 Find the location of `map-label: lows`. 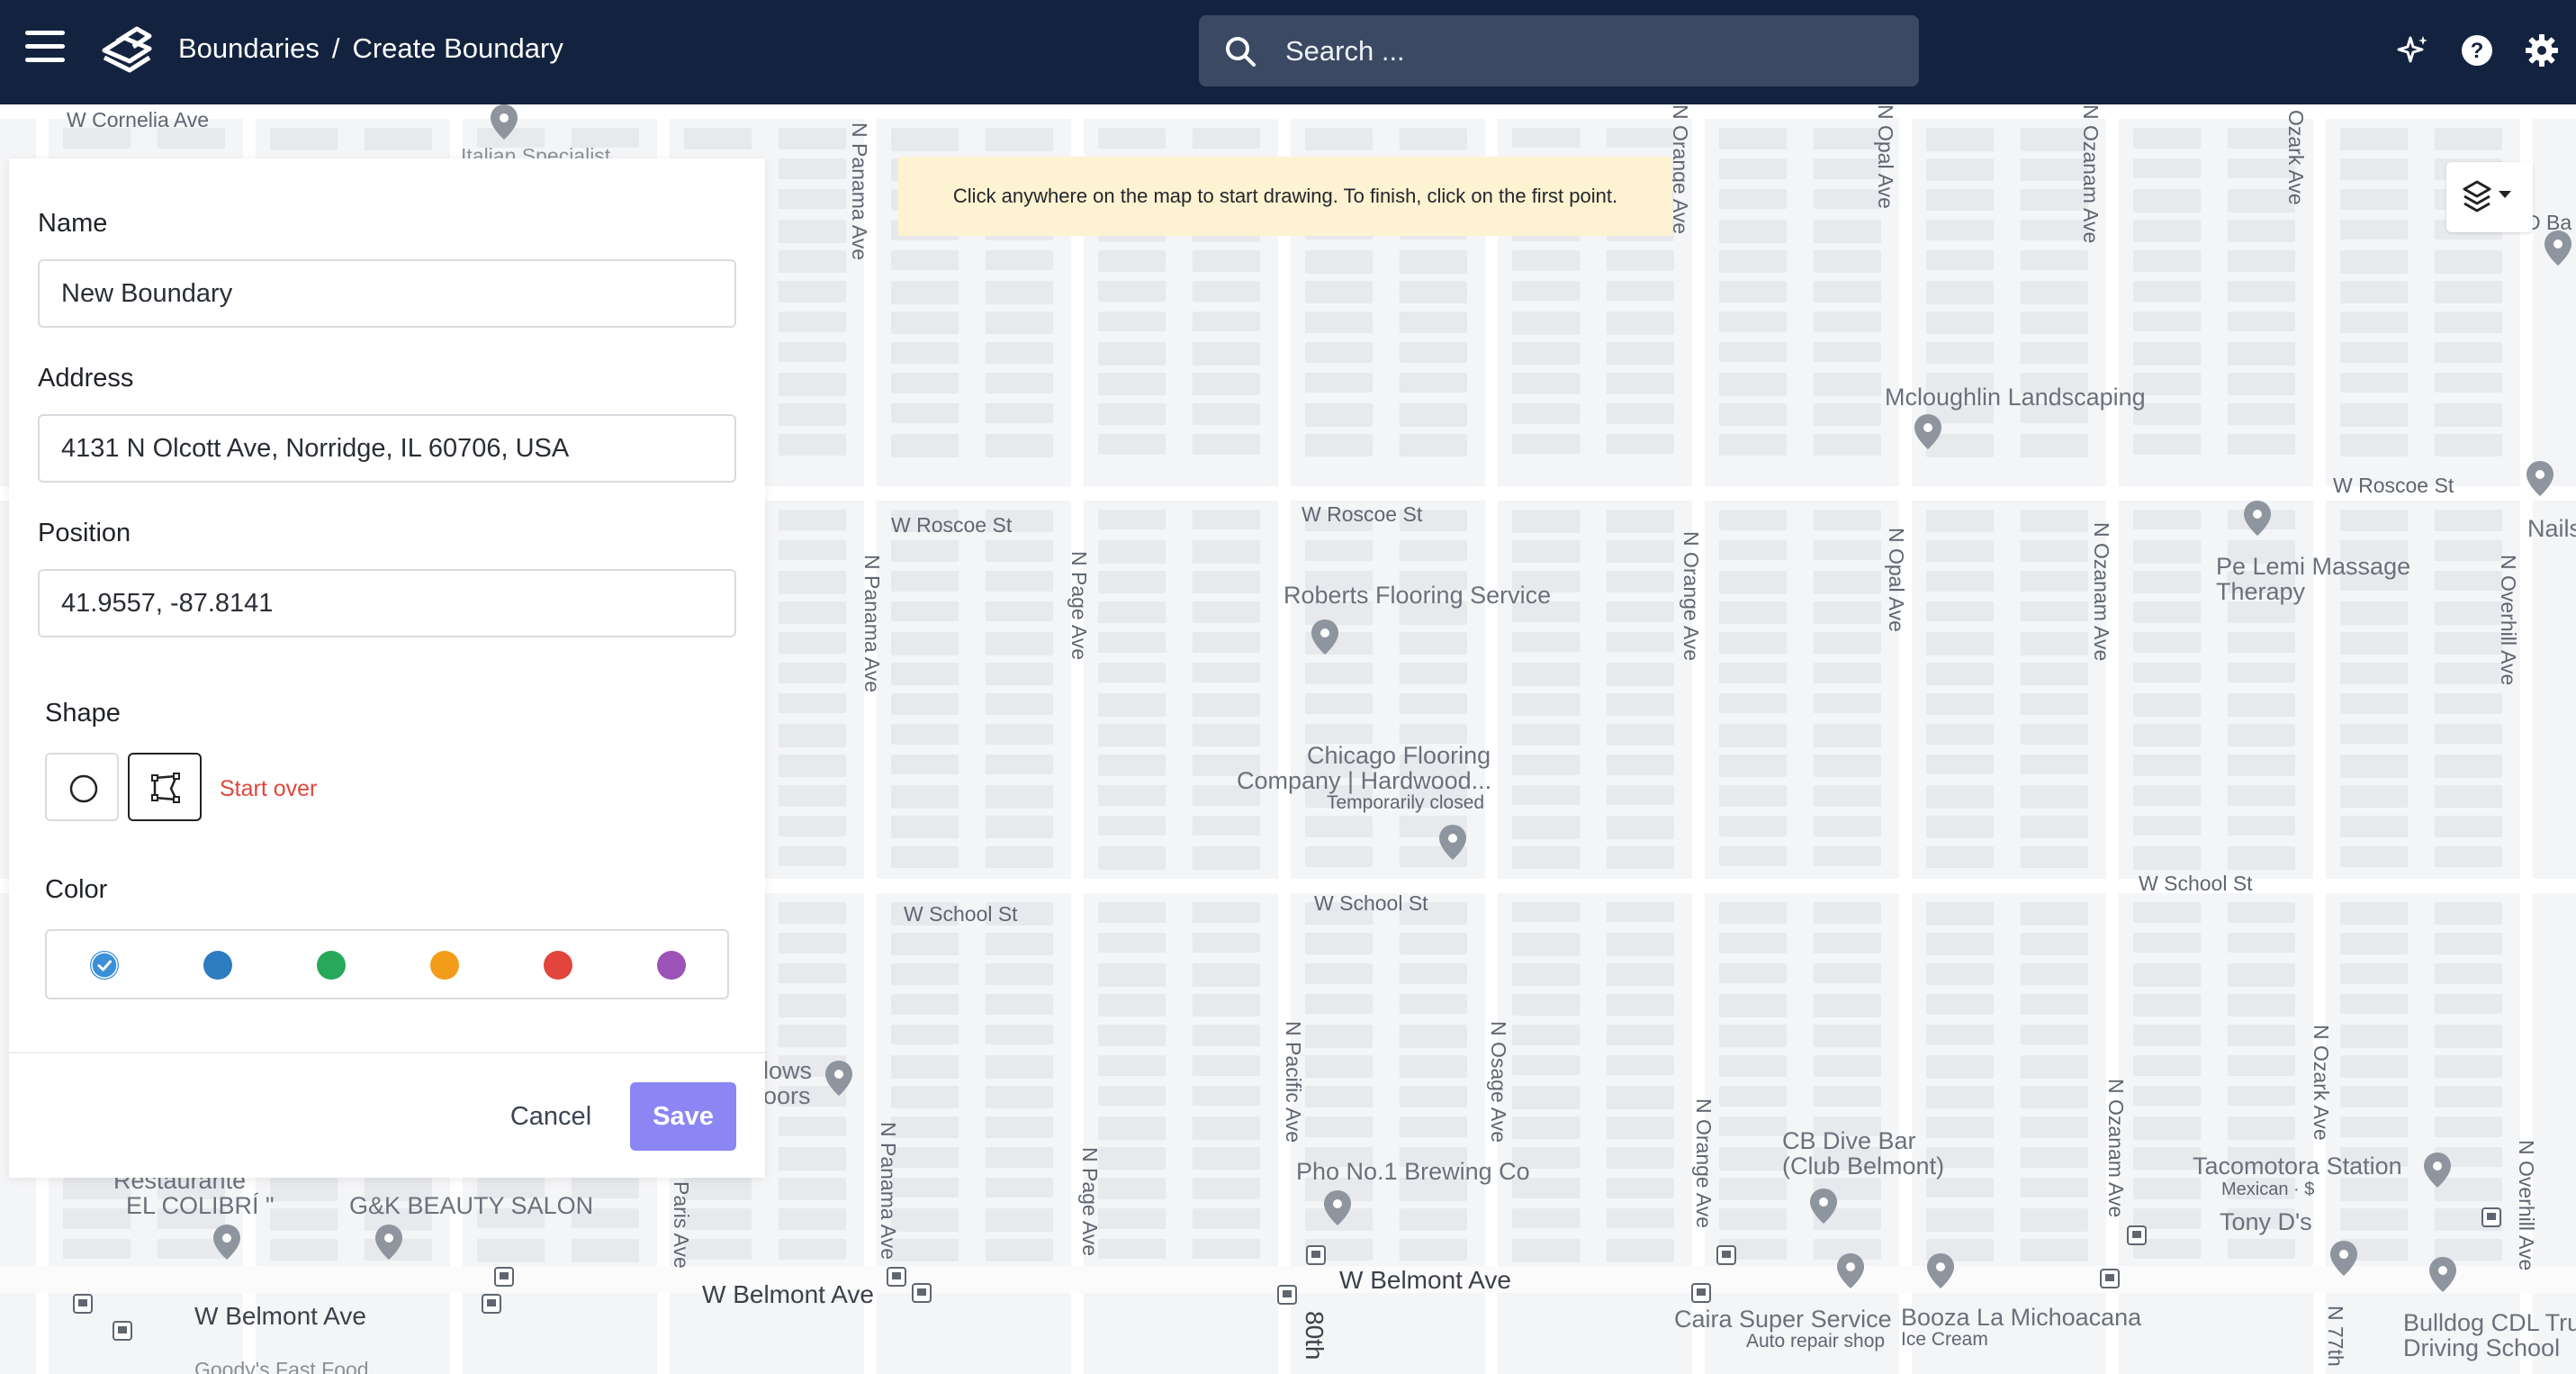

map-label: lows is located at coordinates (788, 1070).